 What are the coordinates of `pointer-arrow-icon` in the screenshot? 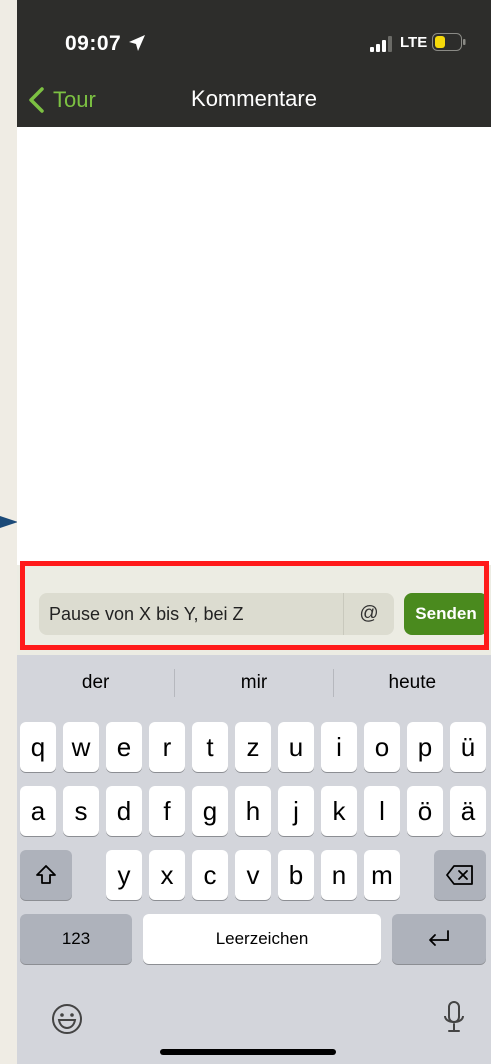 It's located at (9, 522).